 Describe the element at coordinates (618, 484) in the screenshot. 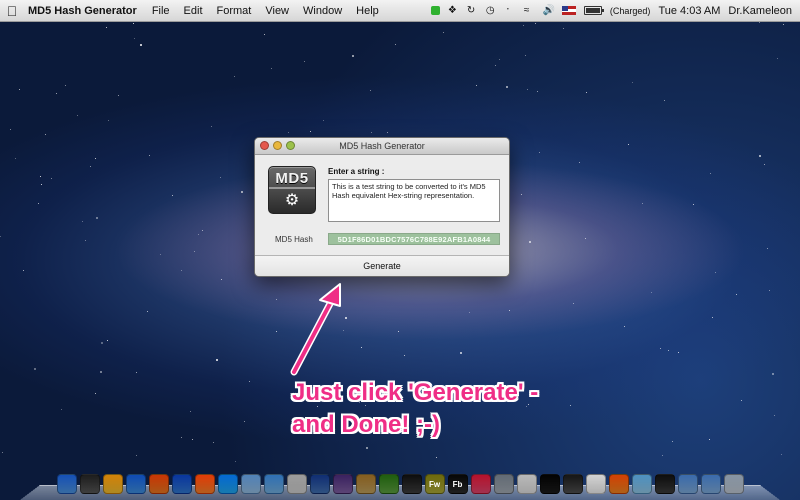

I see `vlc-icon` at that location.